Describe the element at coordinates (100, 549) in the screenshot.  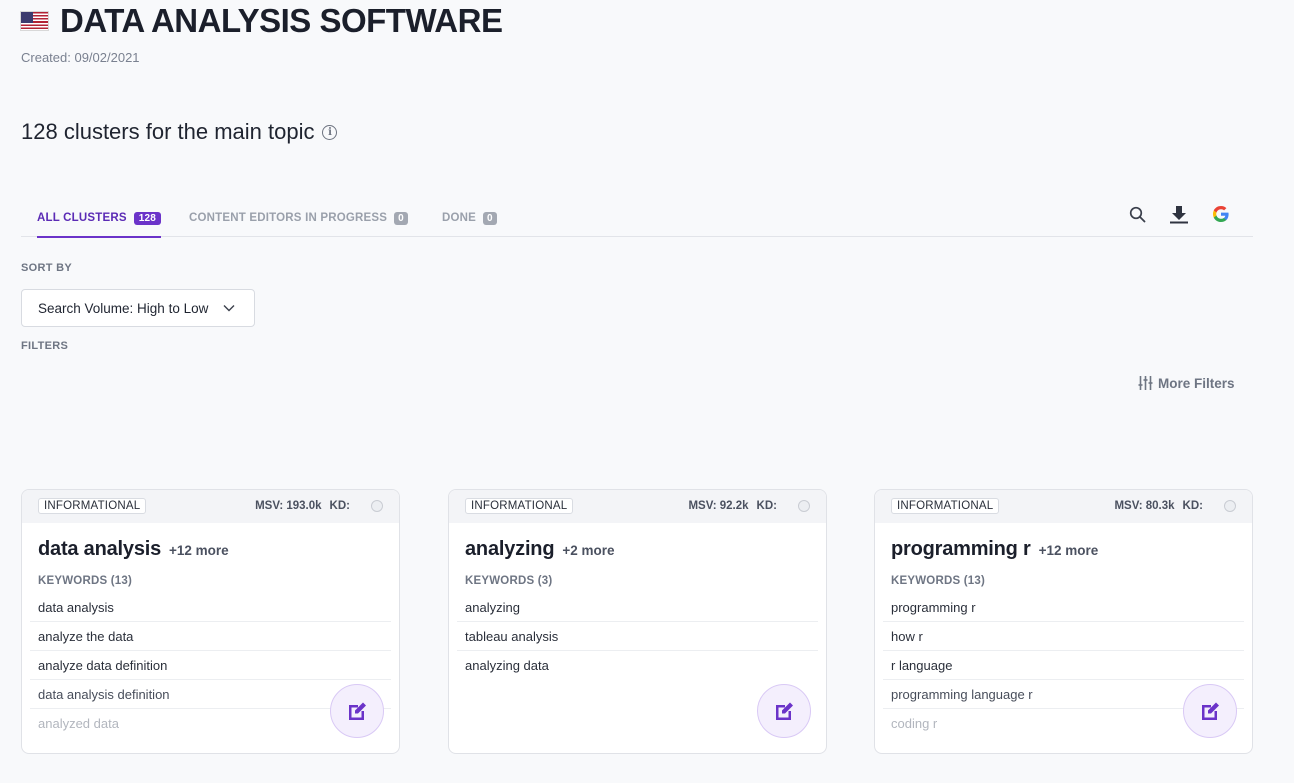
I see `cluster-name: data analysis` at that location.